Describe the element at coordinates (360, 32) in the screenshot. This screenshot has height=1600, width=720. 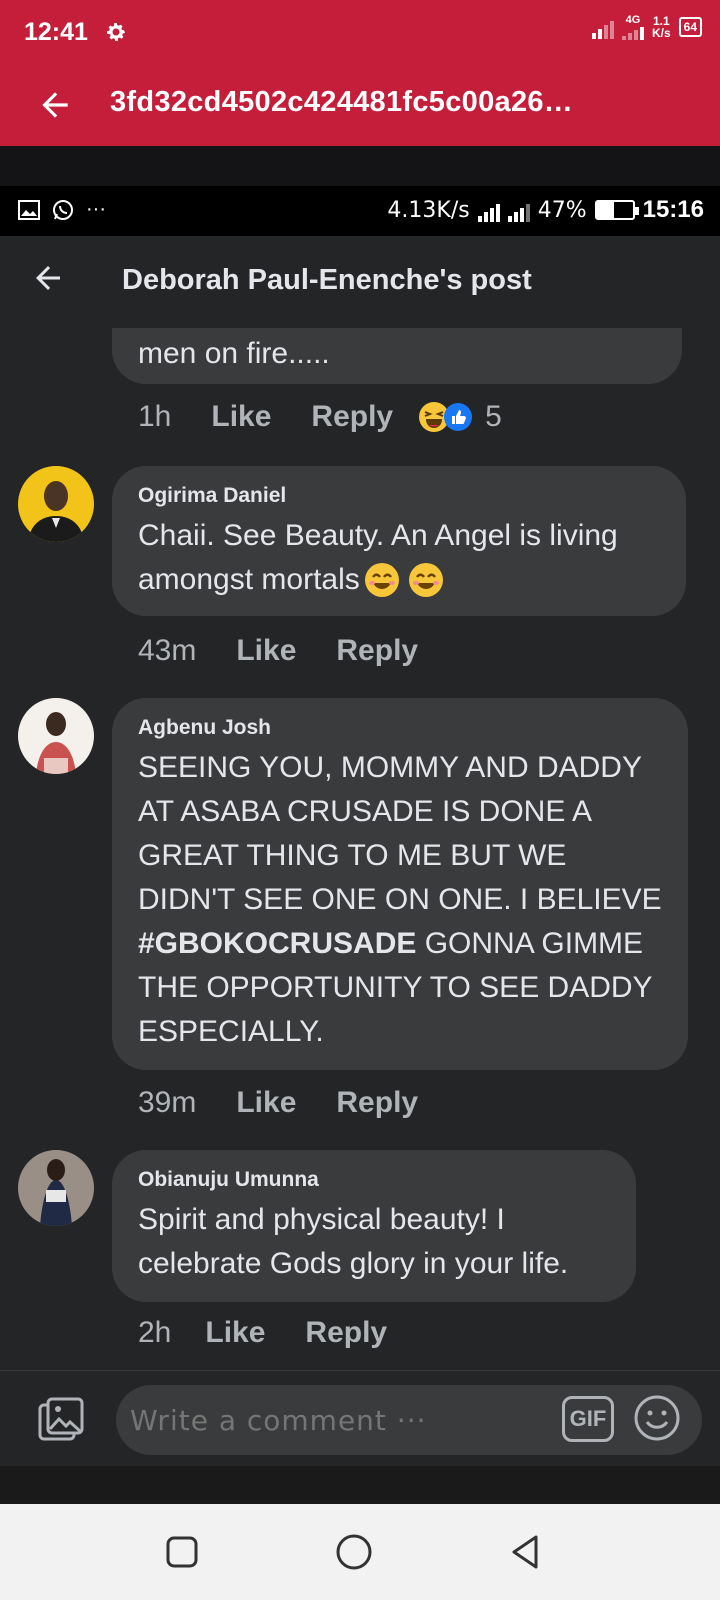
I see `outer-status-bar: 12:41 4G 1.1 K/s 64` at that location.